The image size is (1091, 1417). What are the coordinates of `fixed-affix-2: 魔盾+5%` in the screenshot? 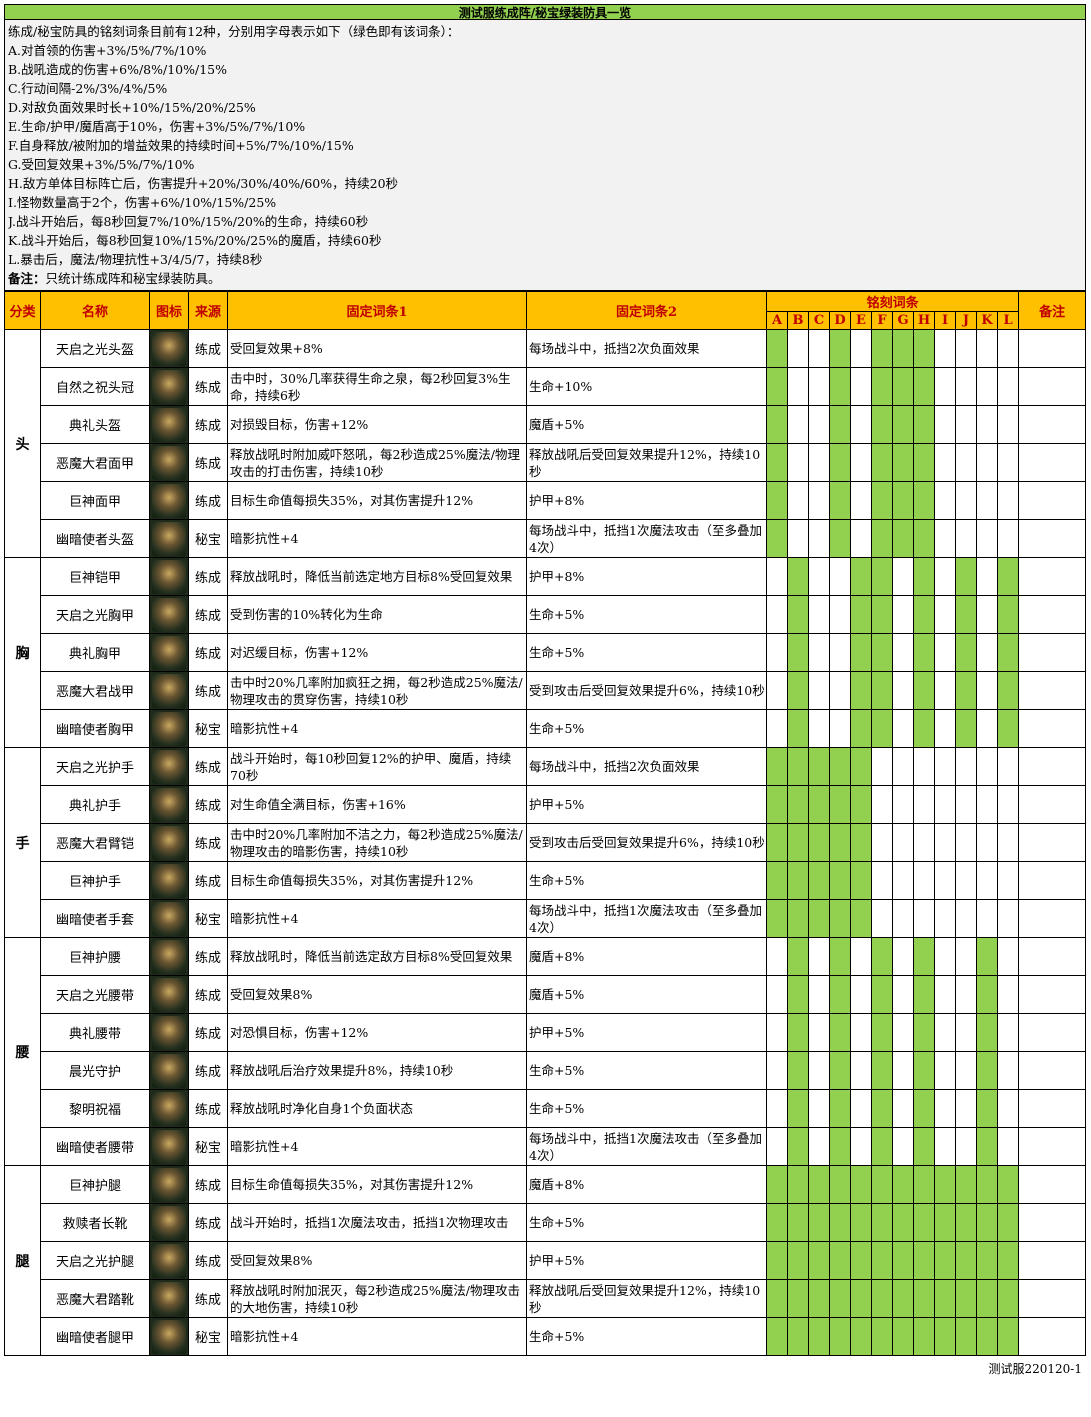 It's located at (646, 994).